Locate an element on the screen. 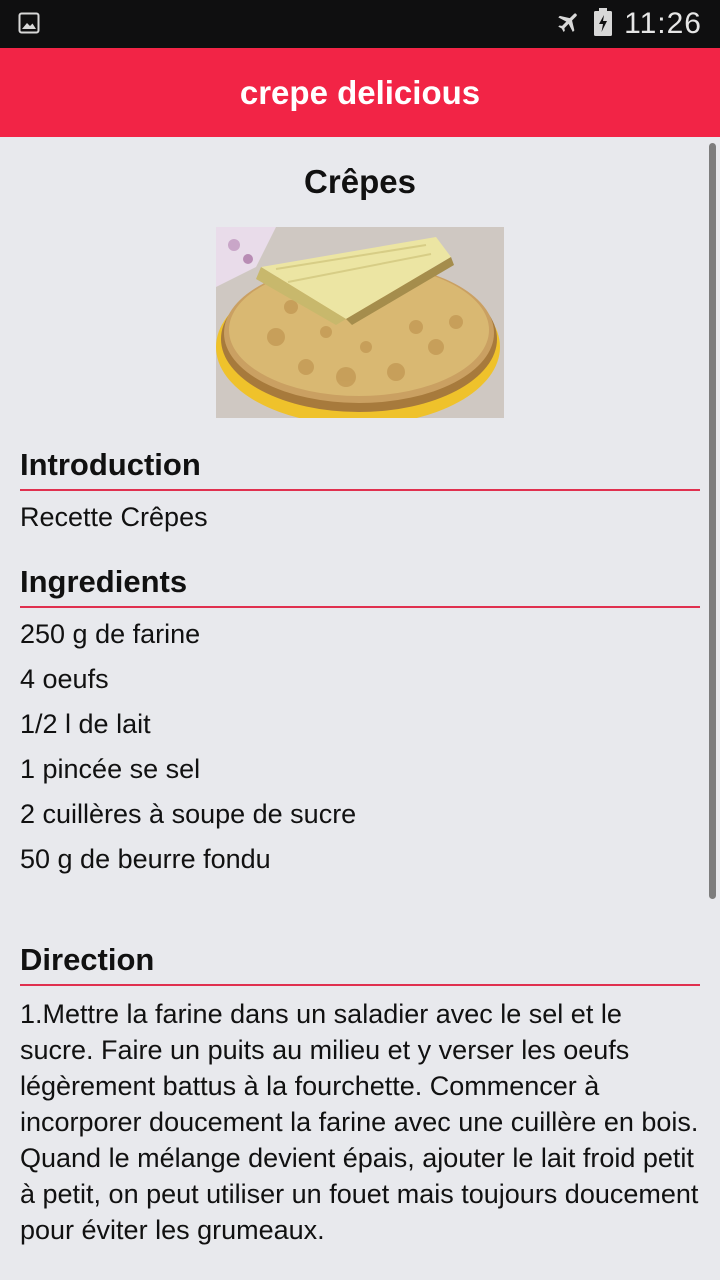 The image size is (720, 1280). ingredient-item: 1 pincée se sel is located at coordinates (110, 769).